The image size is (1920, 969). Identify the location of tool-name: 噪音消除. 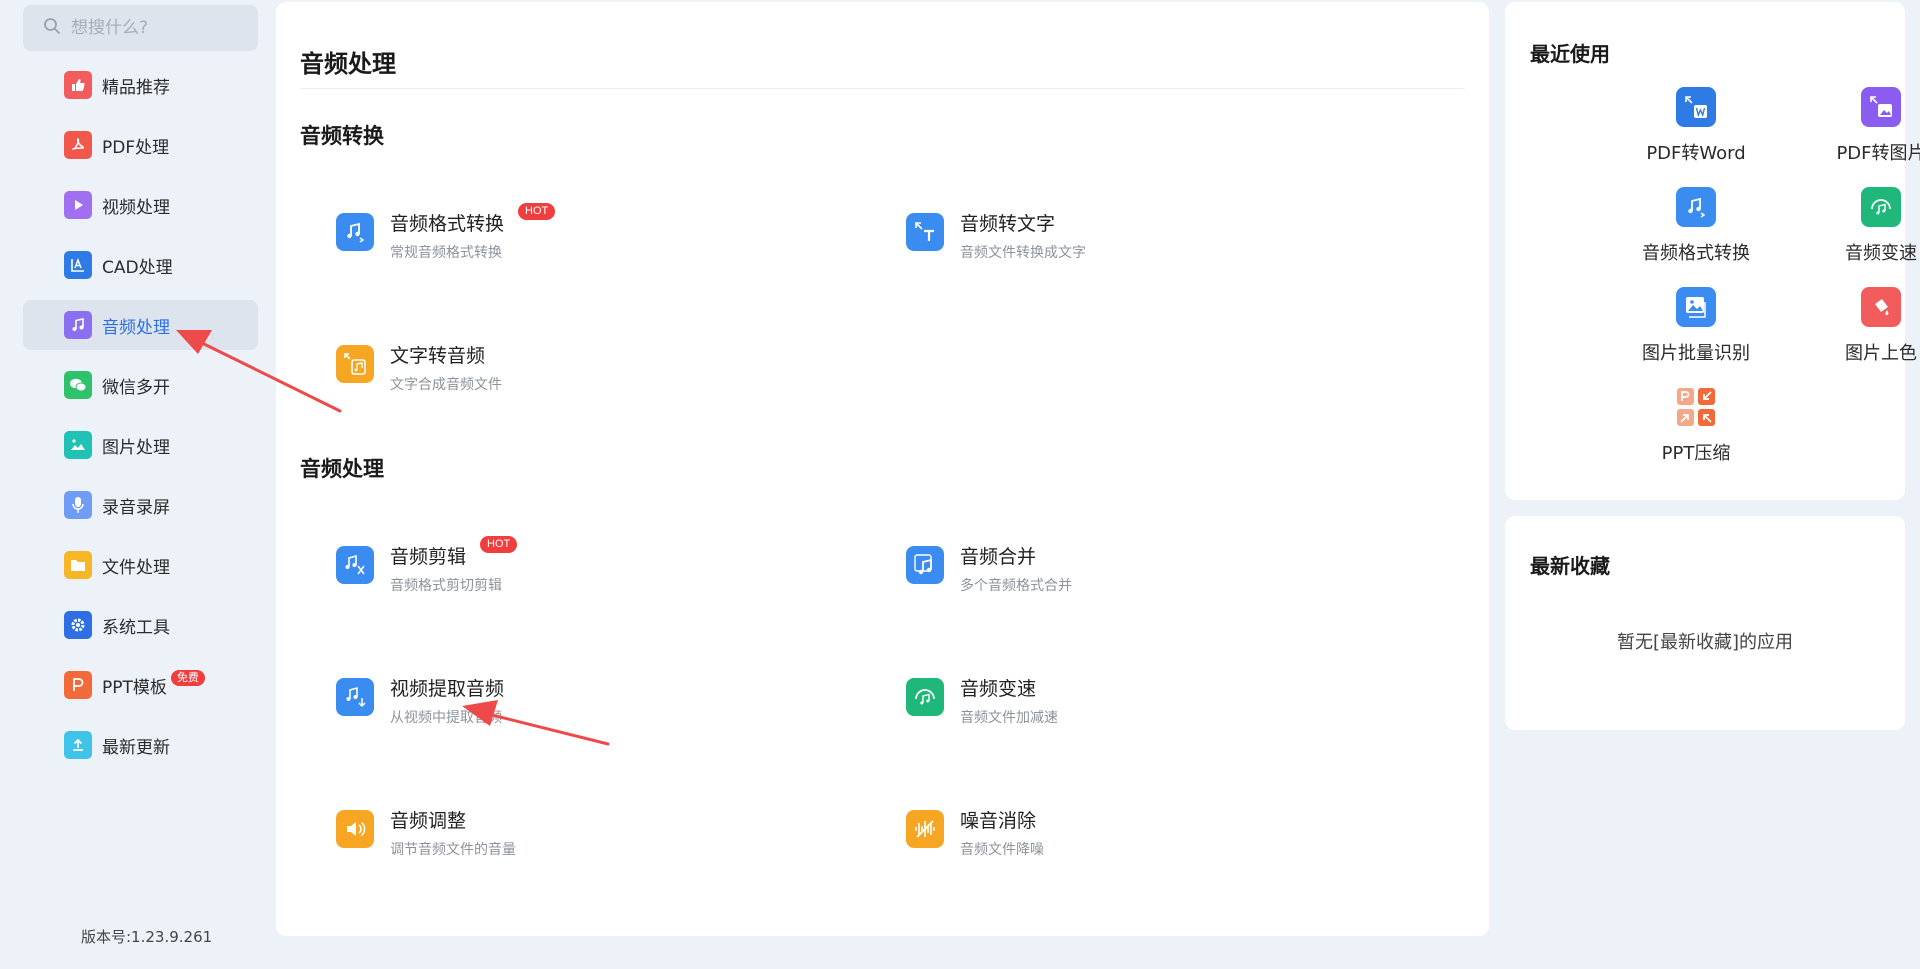
(998, 821).